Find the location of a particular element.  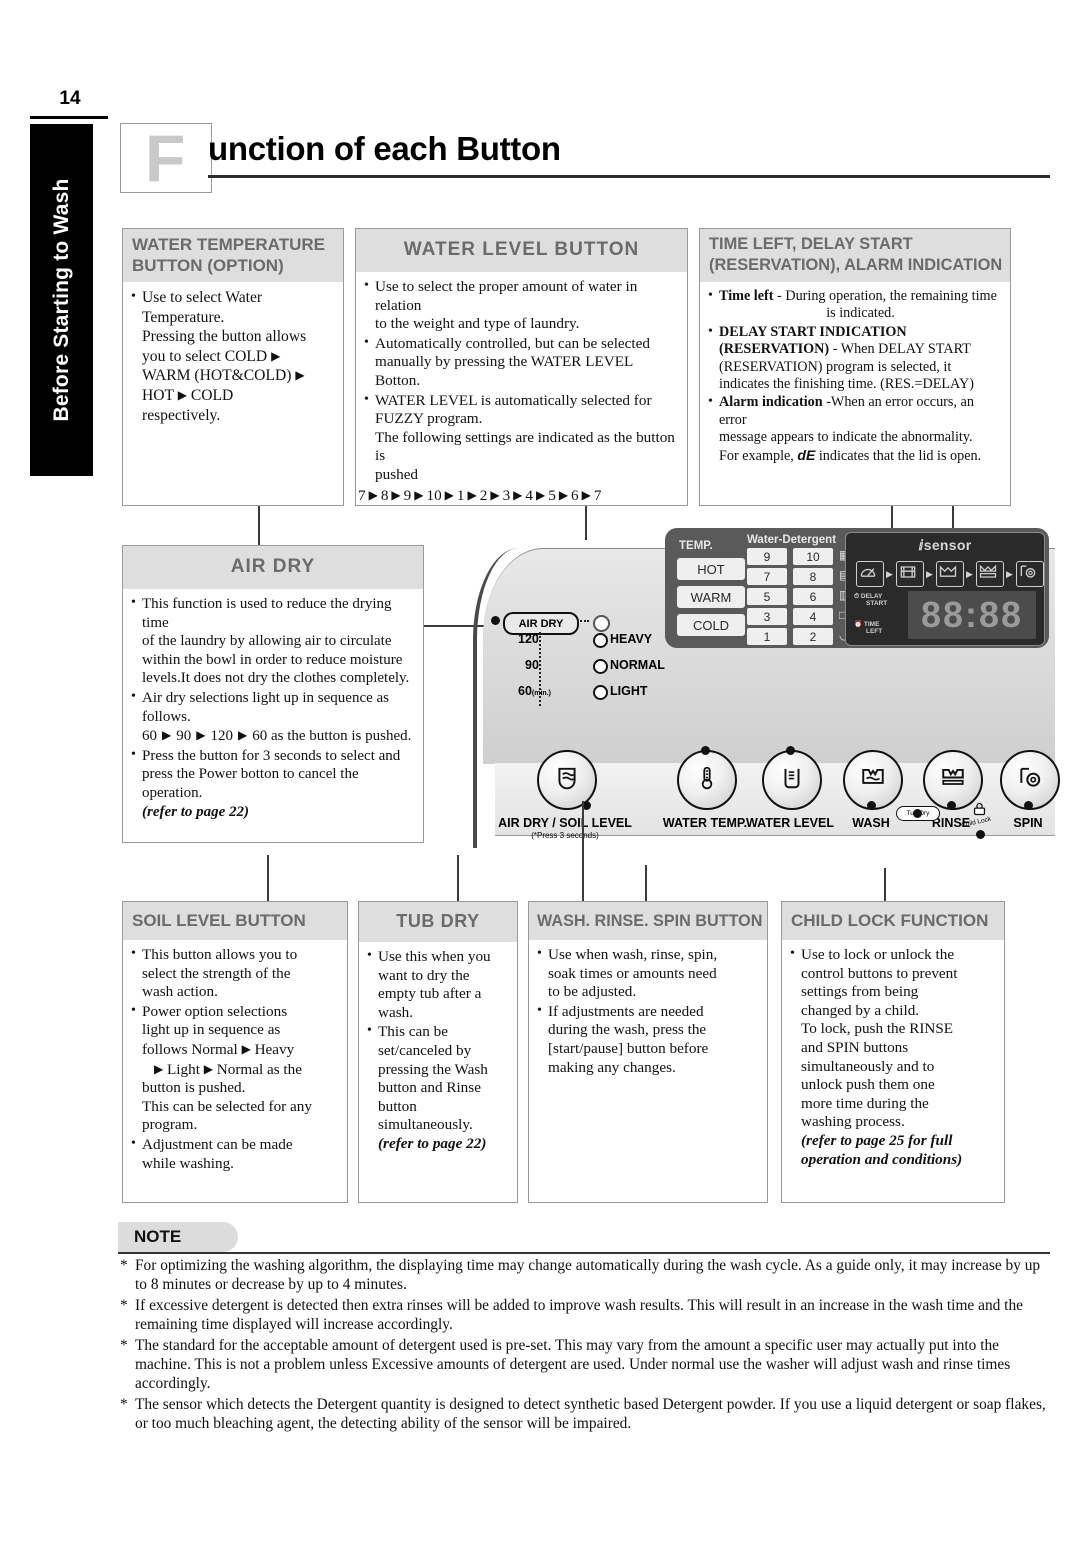

stage-wash-icon is located at coordinates (910, 574).